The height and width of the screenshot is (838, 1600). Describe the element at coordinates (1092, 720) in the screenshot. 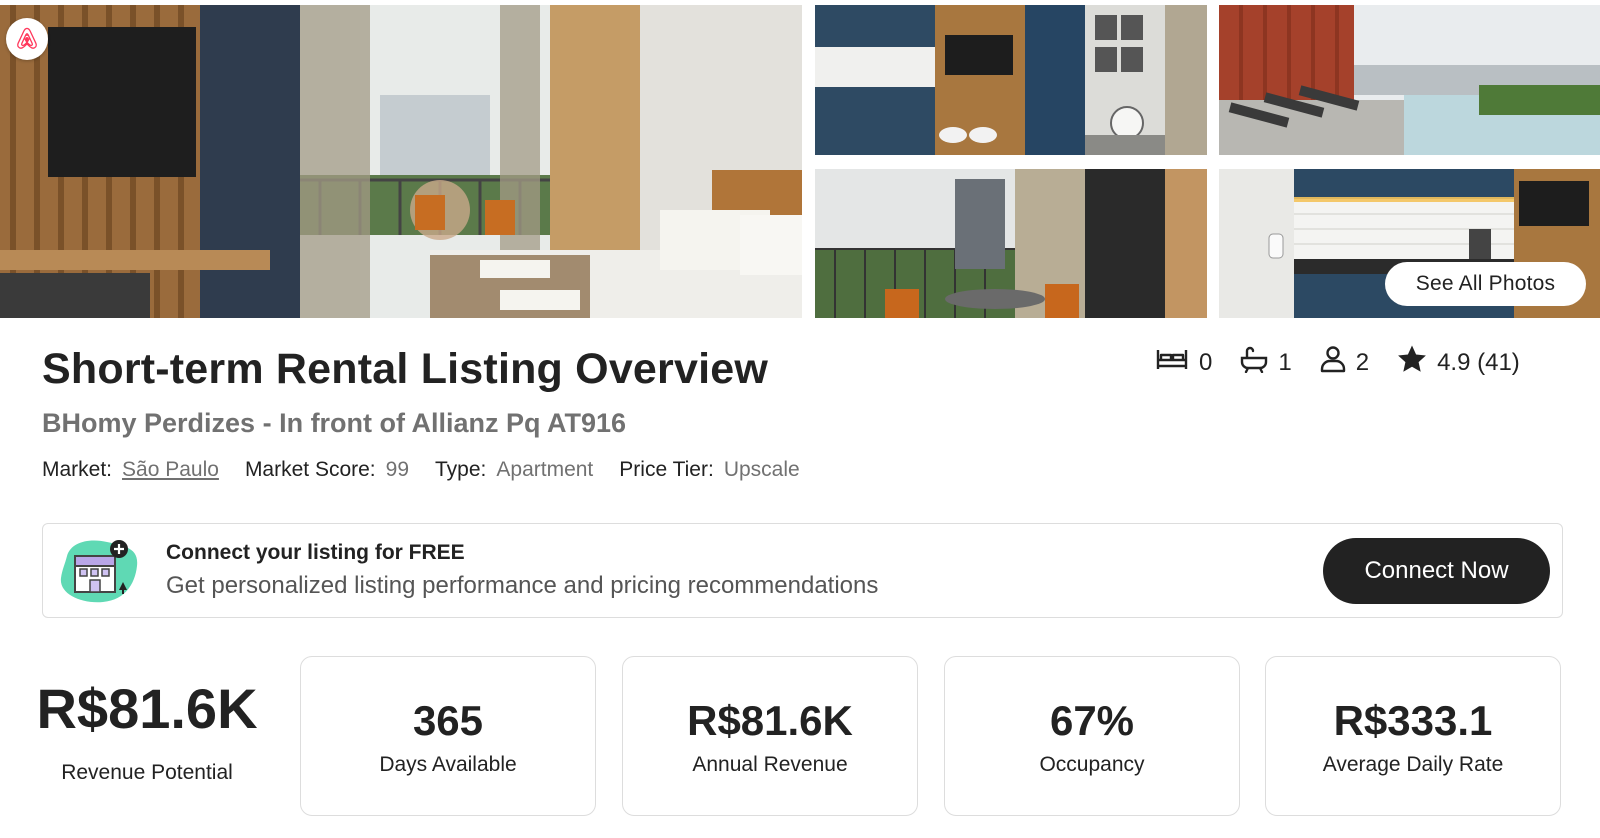

I see `metric-value: 67%` at that location.